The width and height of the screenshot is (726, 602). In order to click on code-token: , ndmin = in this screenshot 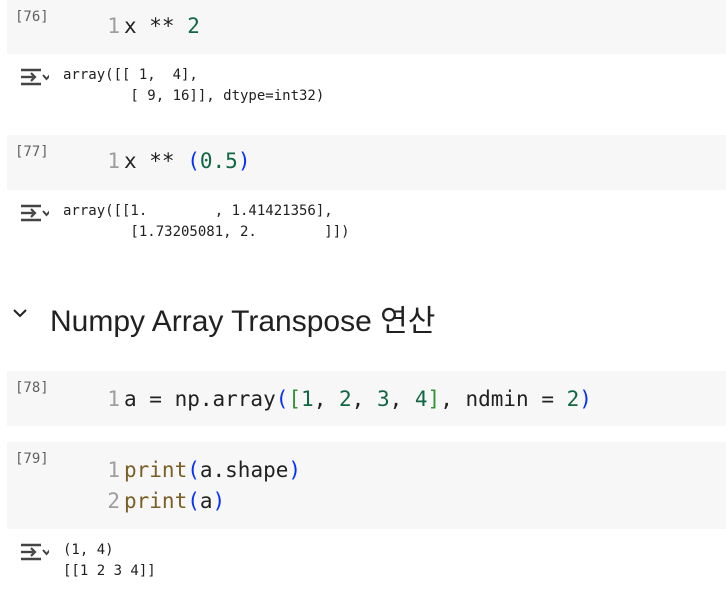, I will do `click(503, 399)`.